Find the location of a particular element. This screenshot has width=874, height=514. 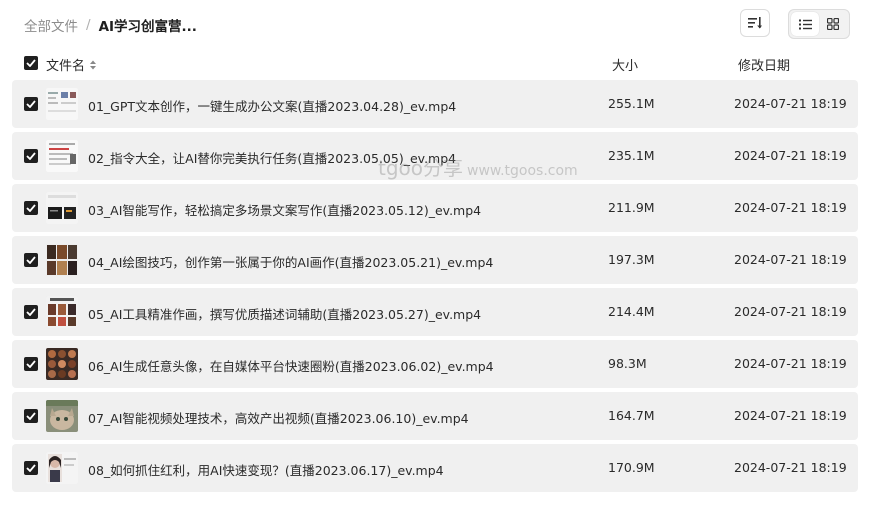

view-toggle is located at coordinates (819, 24).